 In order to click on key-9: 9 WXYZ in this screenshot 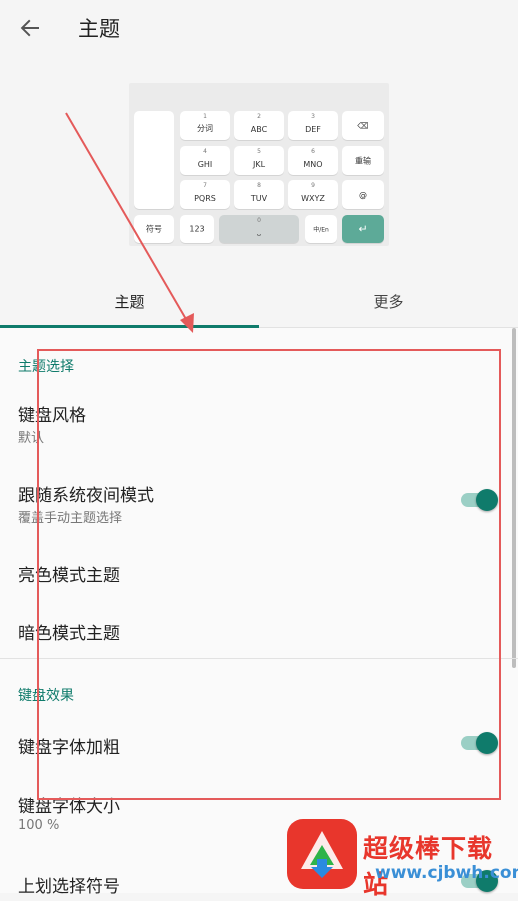, I will do `click(313, 194)`.